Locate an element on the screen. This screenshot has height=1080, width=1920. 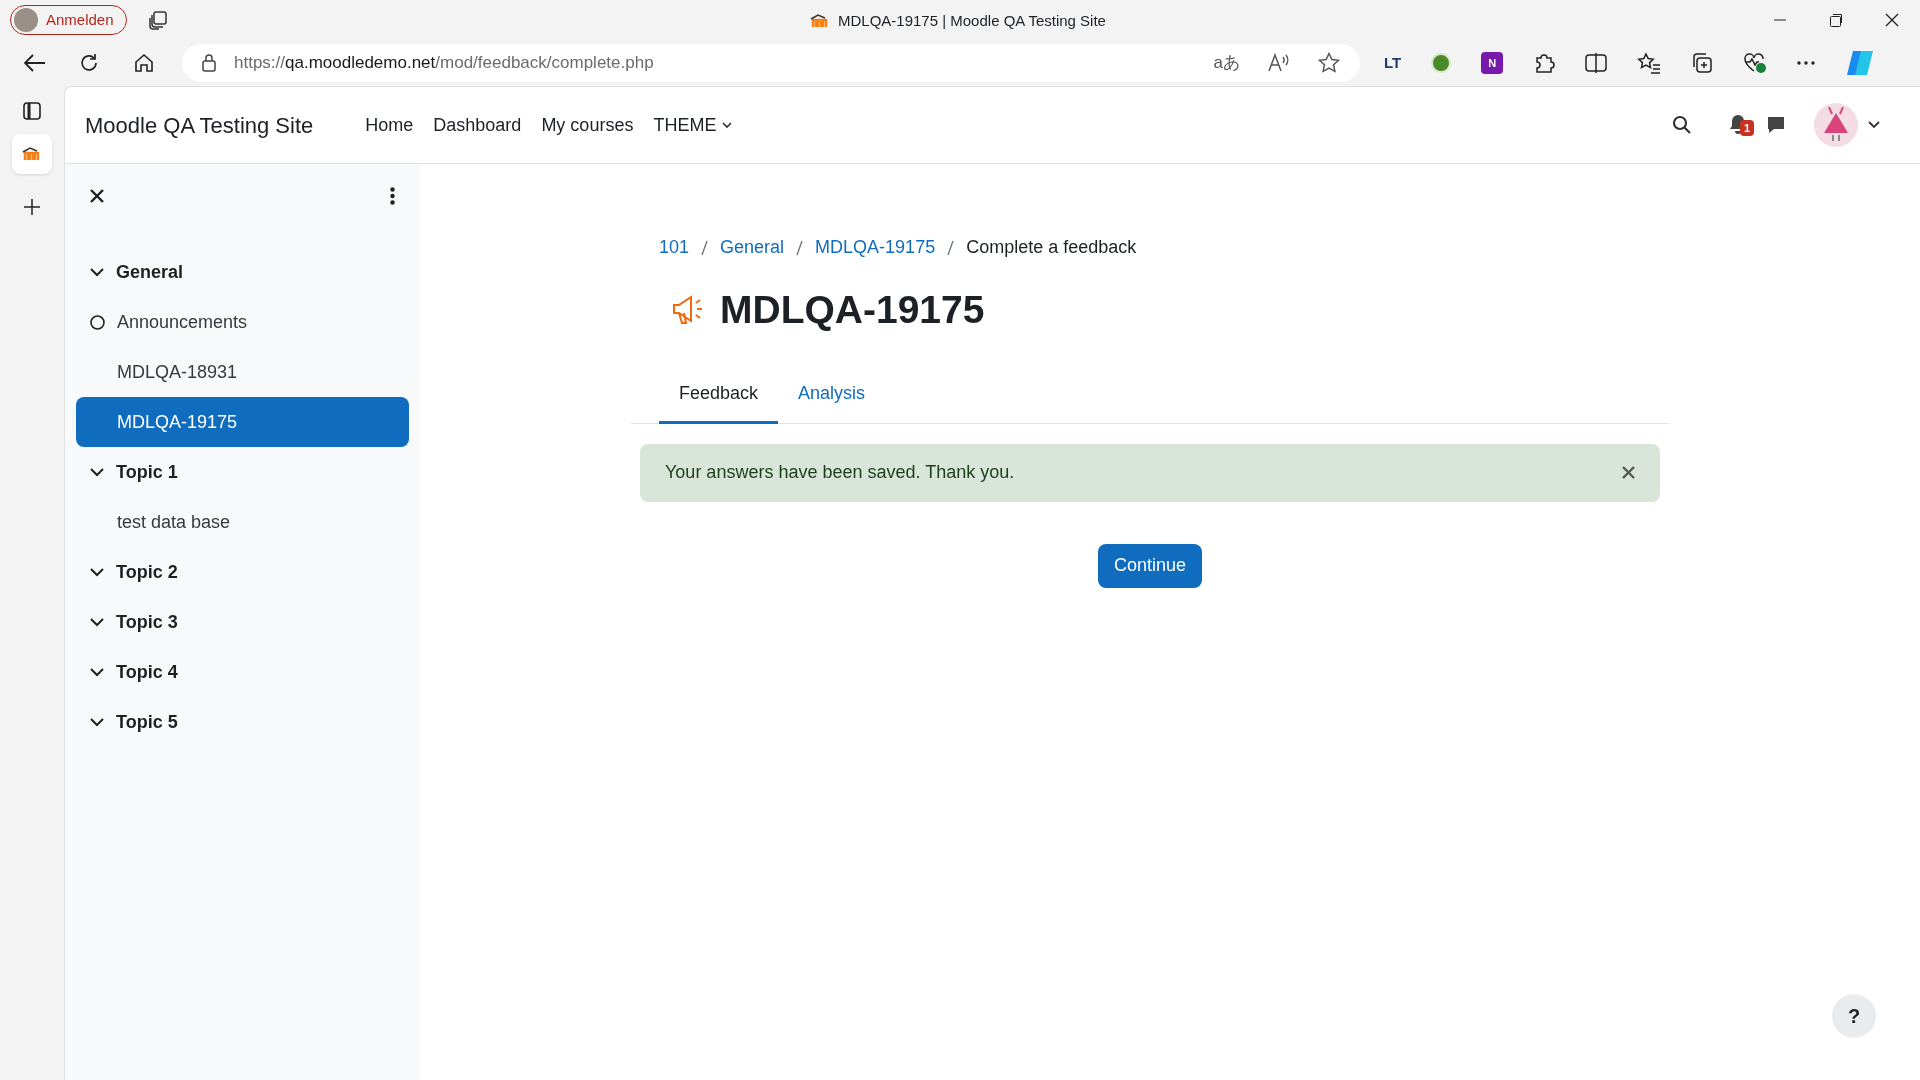
star-icon is located at coordinates (1329, 63).